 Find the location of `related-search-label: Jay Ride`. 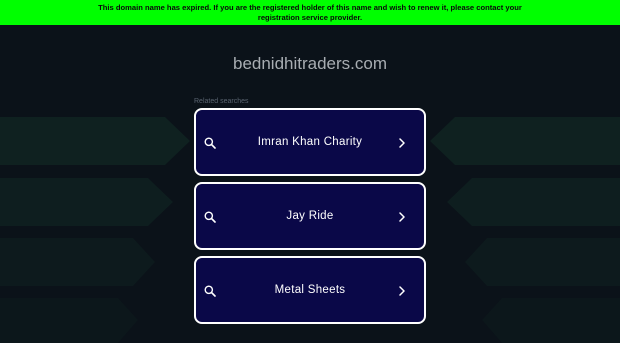

related-search-label: Jay Ride is located at coordinates (310, 216).